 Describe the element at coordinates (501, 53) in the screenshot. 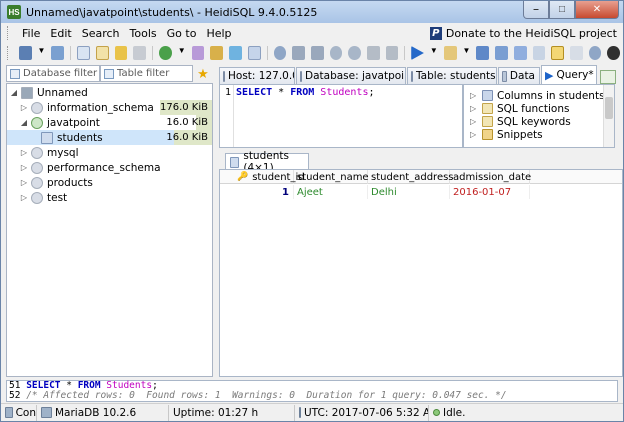

I see `save-as-icon` at that location.